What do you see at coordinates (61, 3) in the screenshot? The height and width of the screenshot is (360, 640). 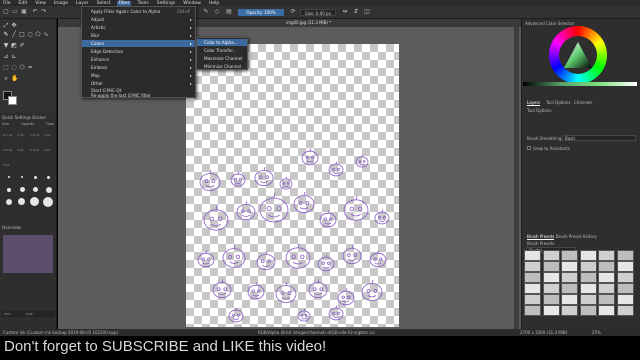 I see `menu-image: Image` at bounding box center [61, 3].